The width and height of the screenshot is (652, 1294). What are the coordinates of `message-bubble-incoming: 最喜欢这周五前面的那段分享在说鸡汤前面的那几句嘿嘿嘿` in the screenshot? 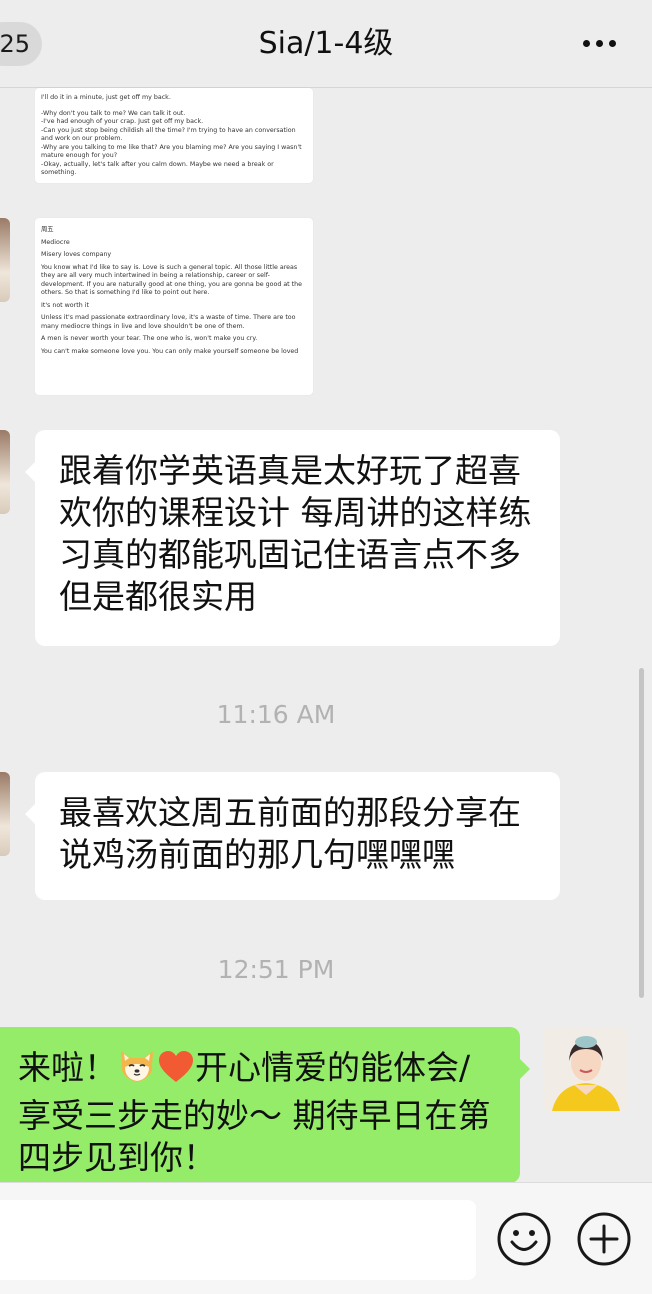 It's located at (292, 836).